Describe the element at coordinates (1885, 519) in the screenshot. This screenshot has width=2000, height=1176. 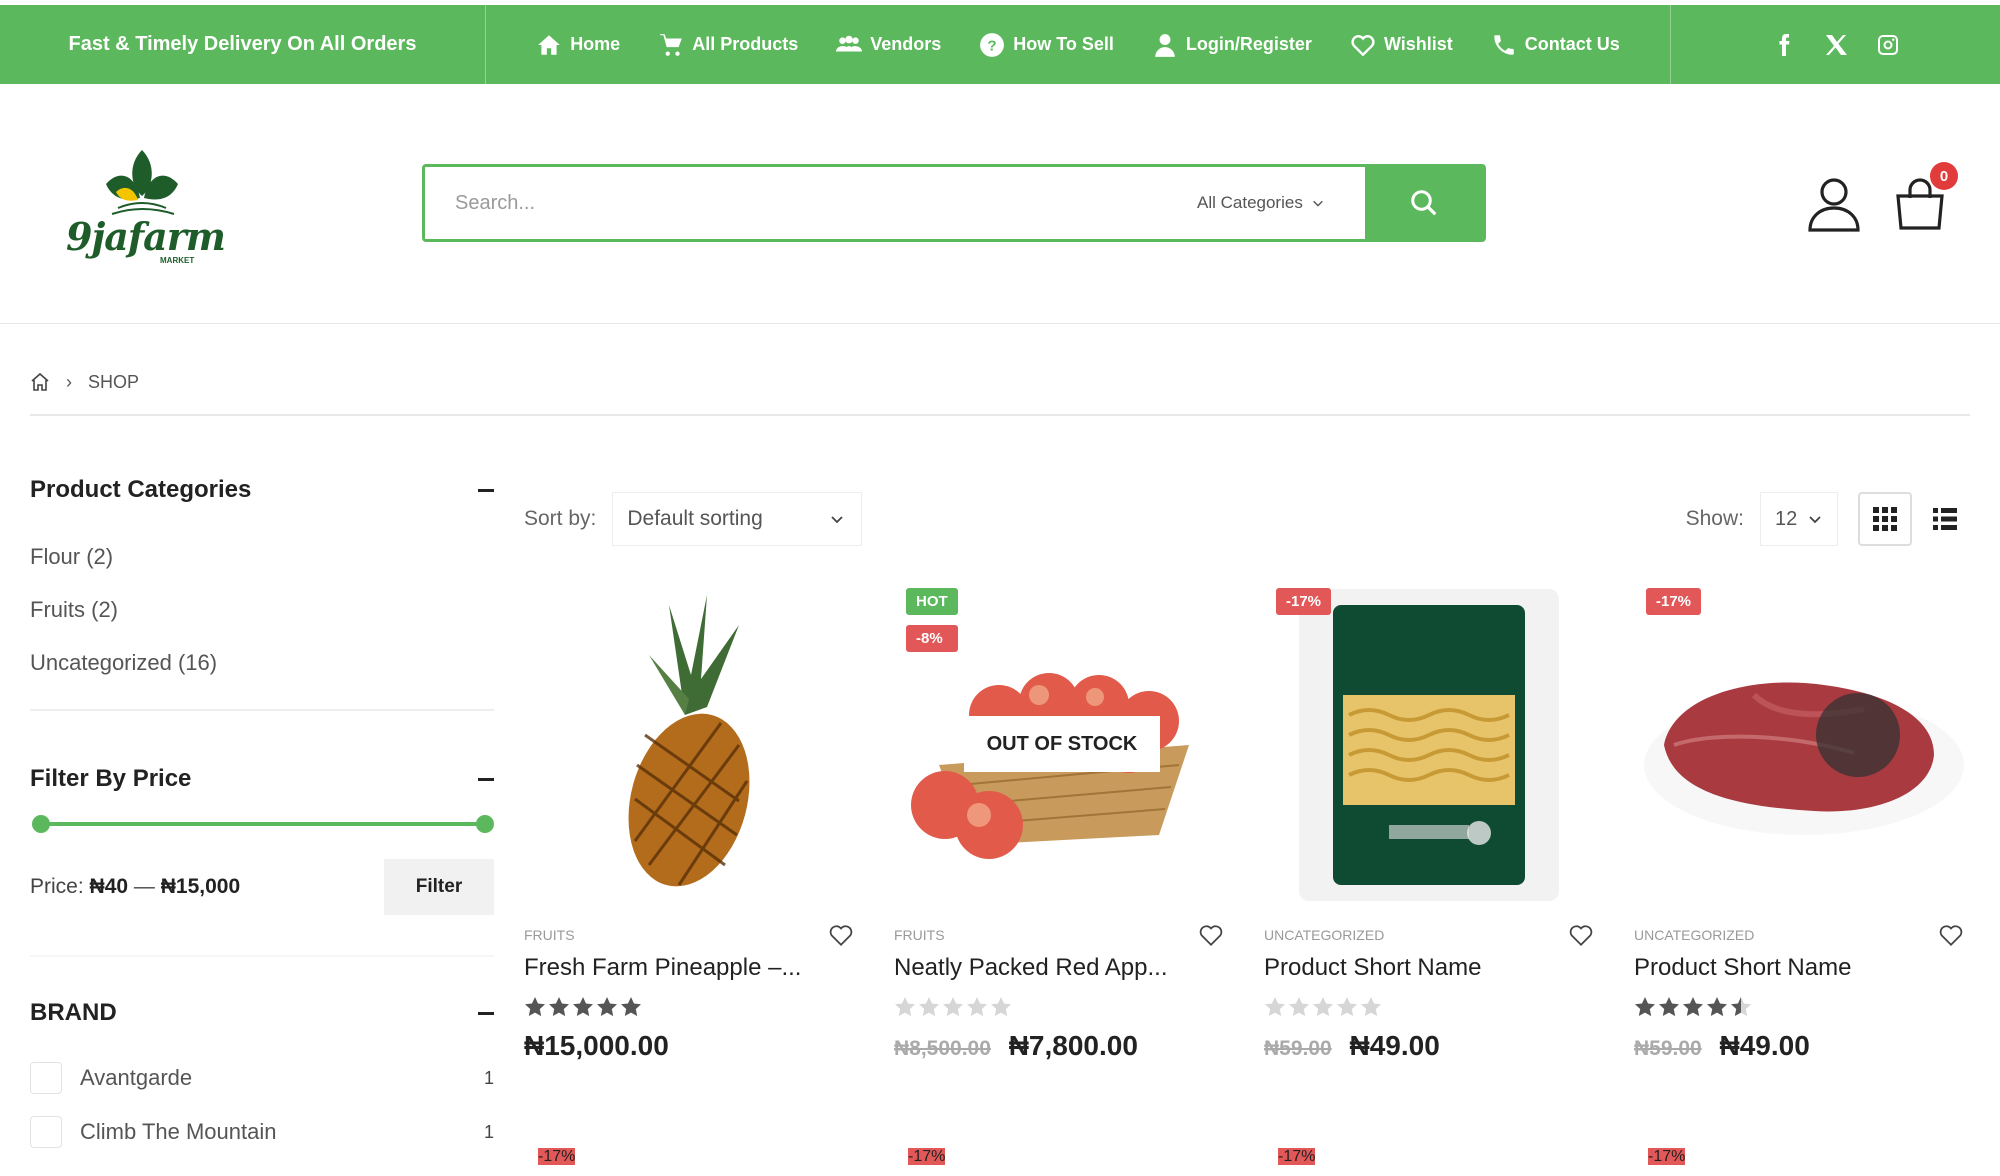
I see `grid-view-button` at that location.